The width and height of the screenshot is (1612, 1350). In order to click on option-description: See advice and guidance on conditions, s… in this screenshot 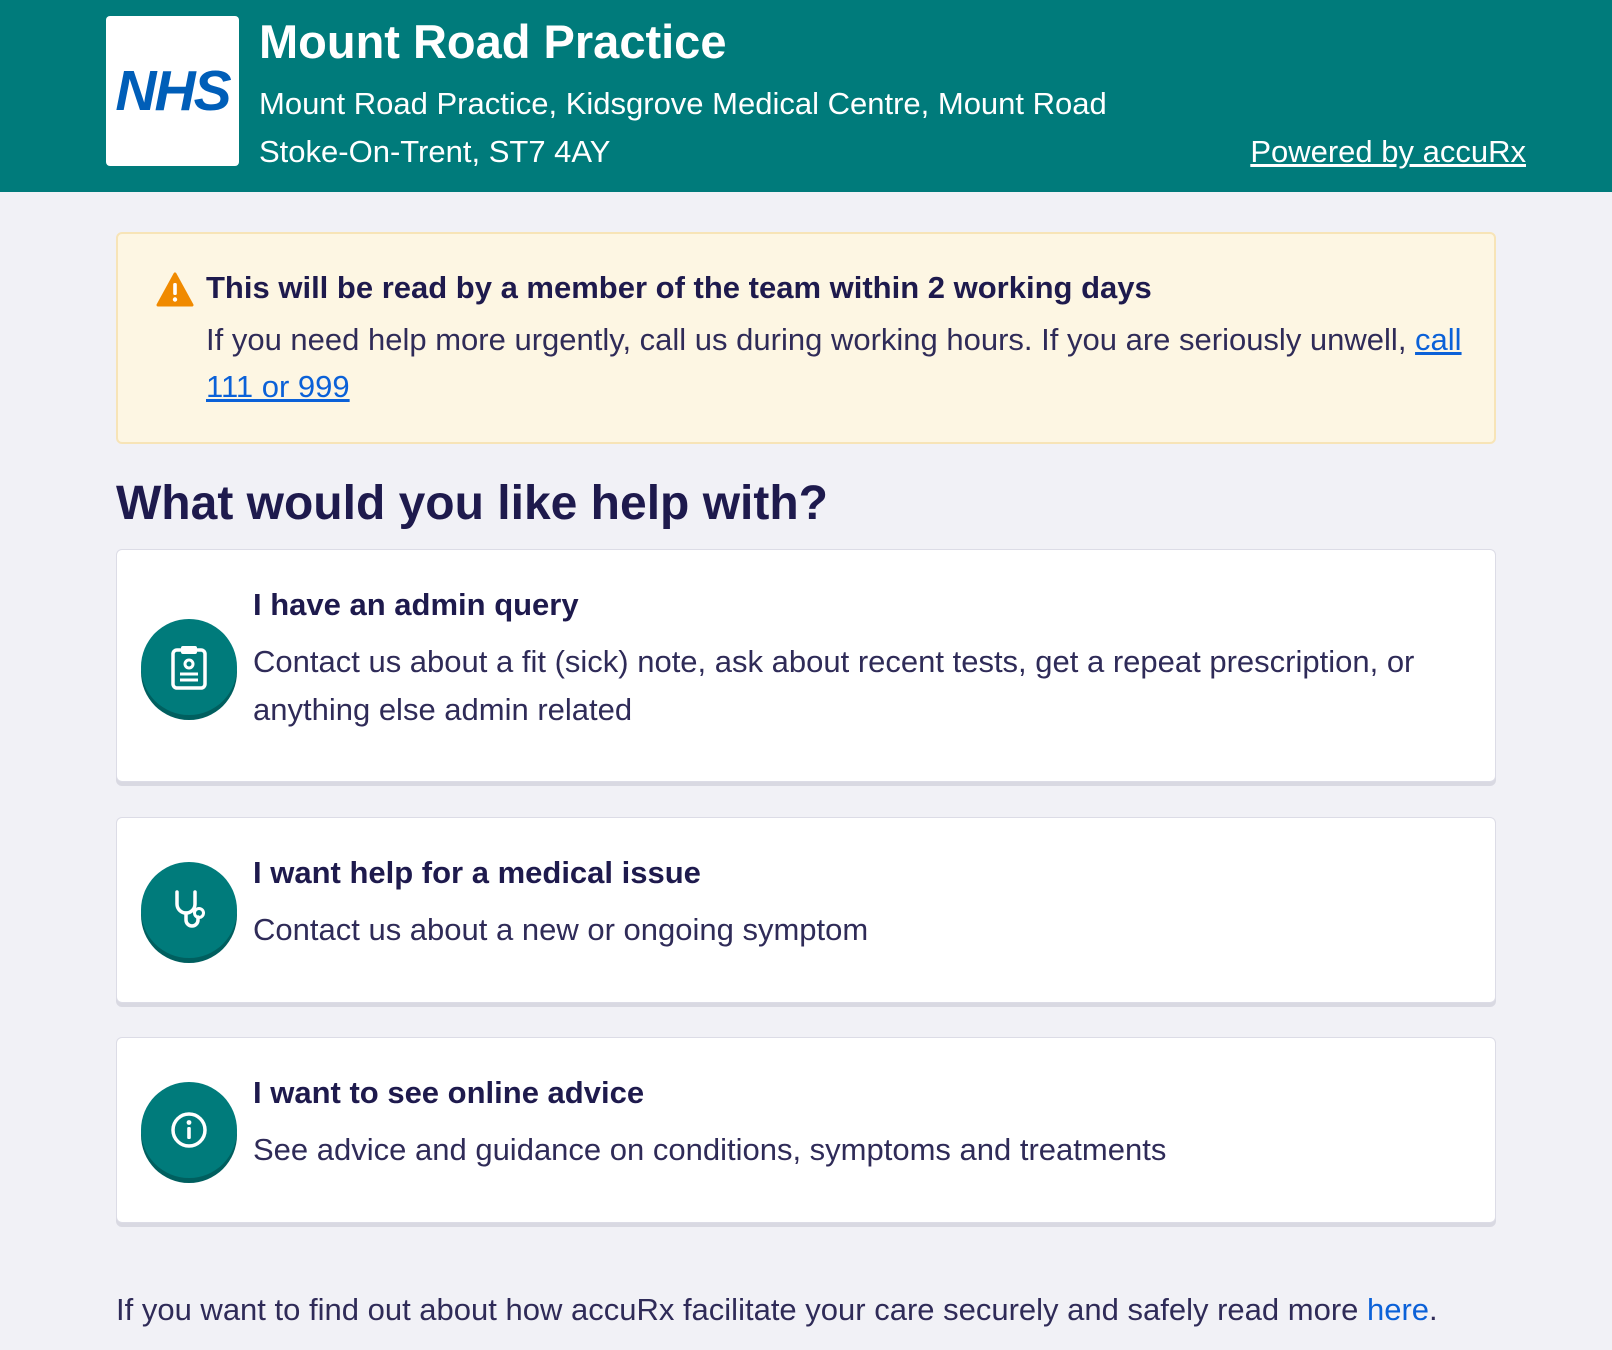, I will do `click(710, 1149)`.